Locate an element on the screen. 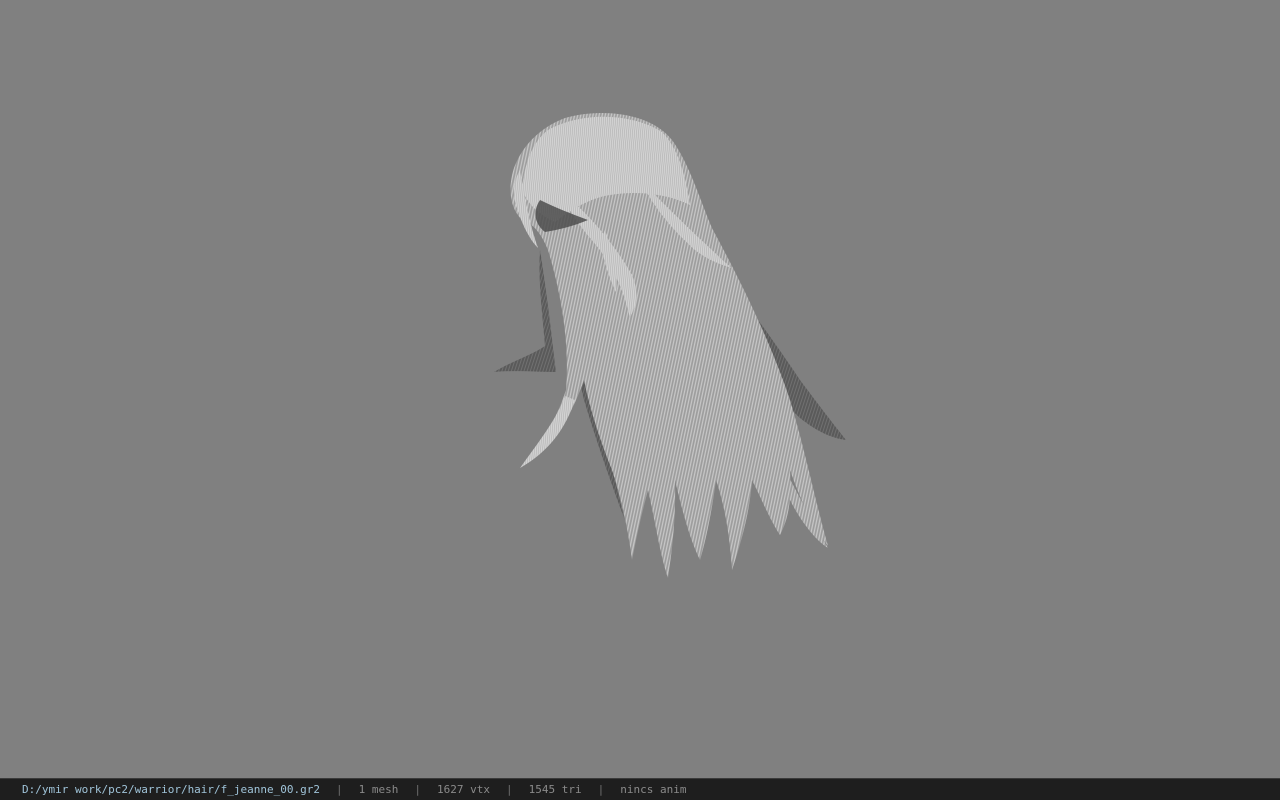  triangle-count: 1545 tri is located at coordinates (555, 789).